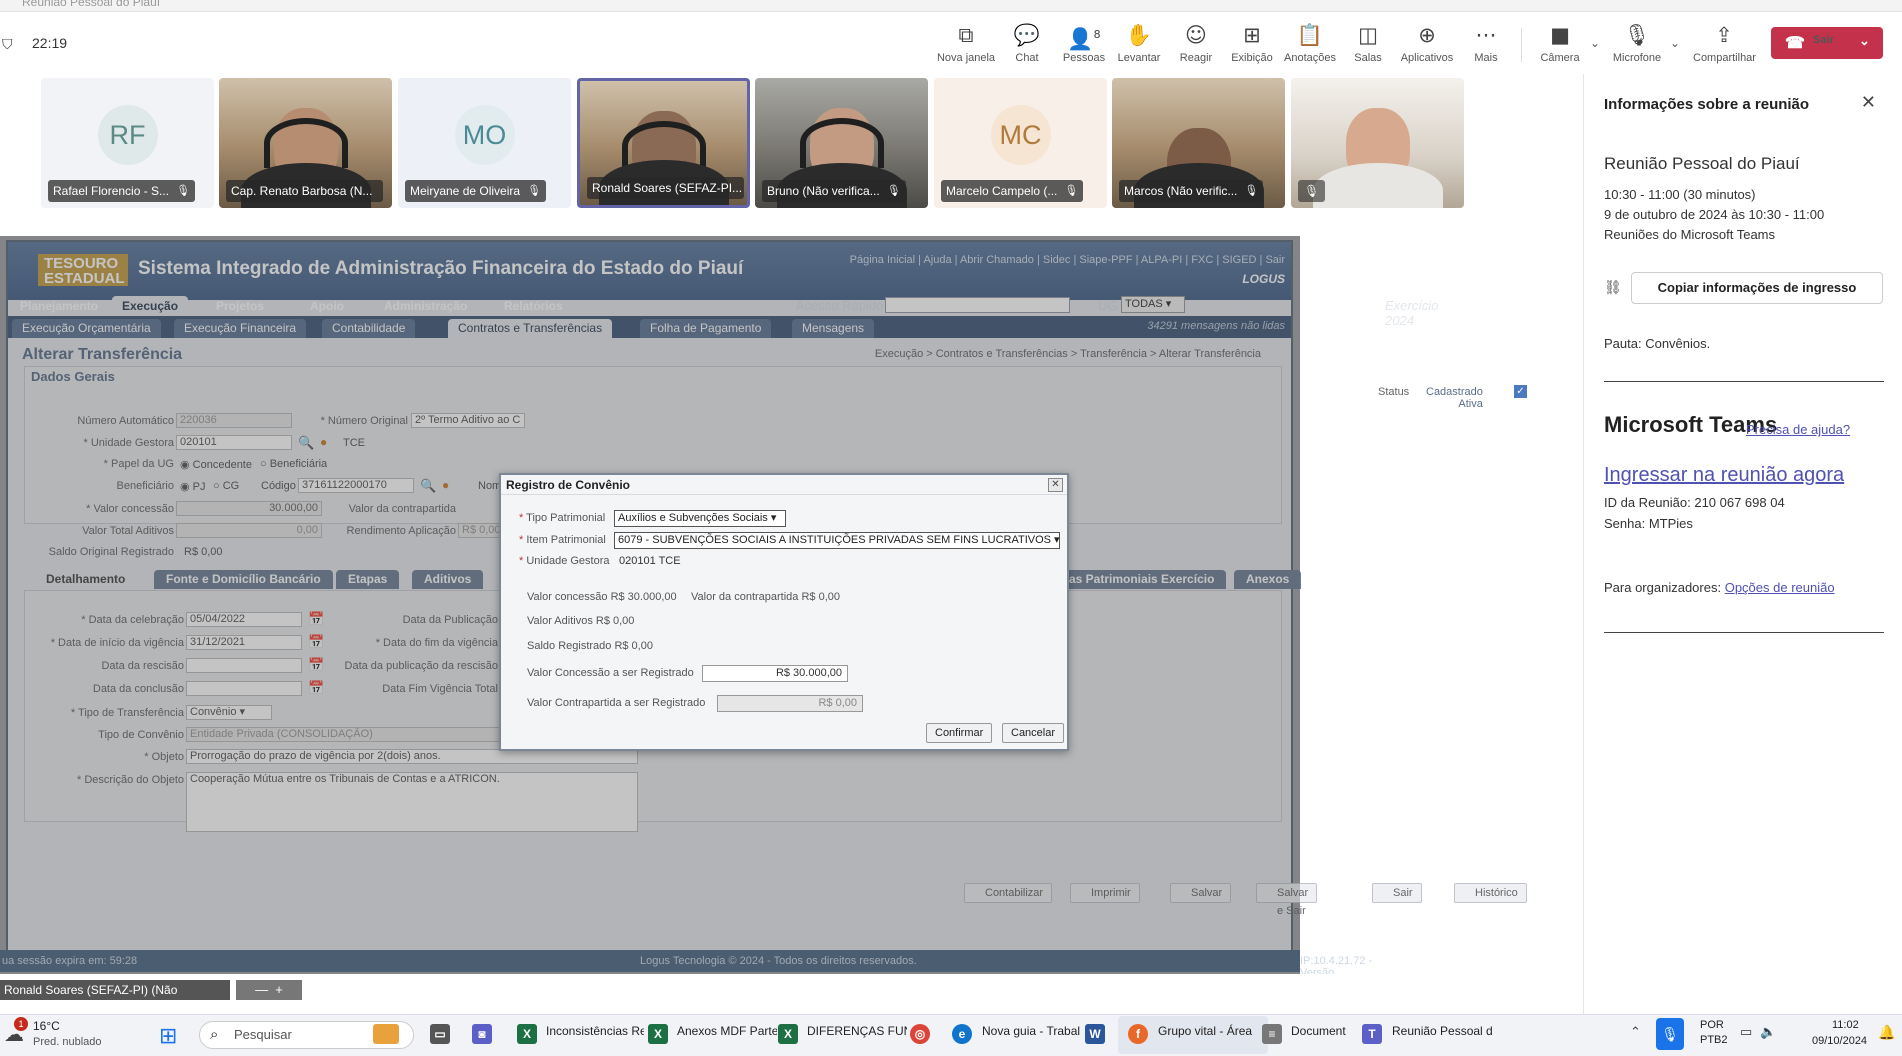 This screenshot has width=1902, height=1056. Describe the element at coordinates (21, 1024) in the screenshot. I see `weather-badge: 1` at that location.